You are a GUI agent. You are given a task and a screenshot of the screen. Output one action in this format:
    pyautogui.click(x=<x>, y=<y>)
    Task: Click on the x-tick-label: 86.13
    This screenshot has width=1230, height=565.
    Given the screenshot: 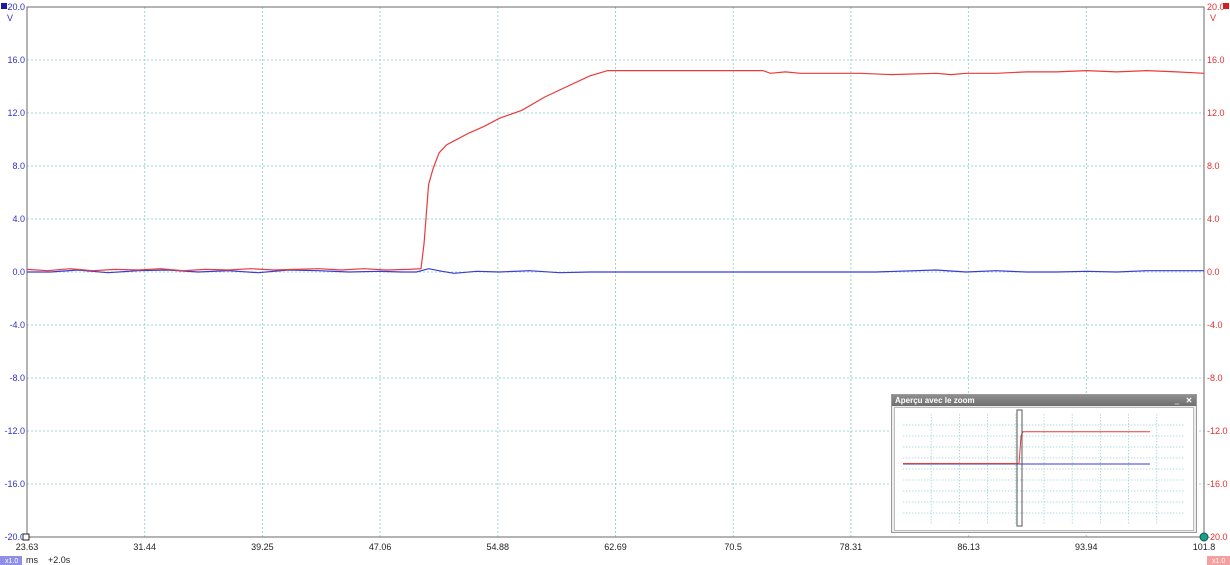 What is the action you would take?
    pyautogui.click(x=968, y=547)
    